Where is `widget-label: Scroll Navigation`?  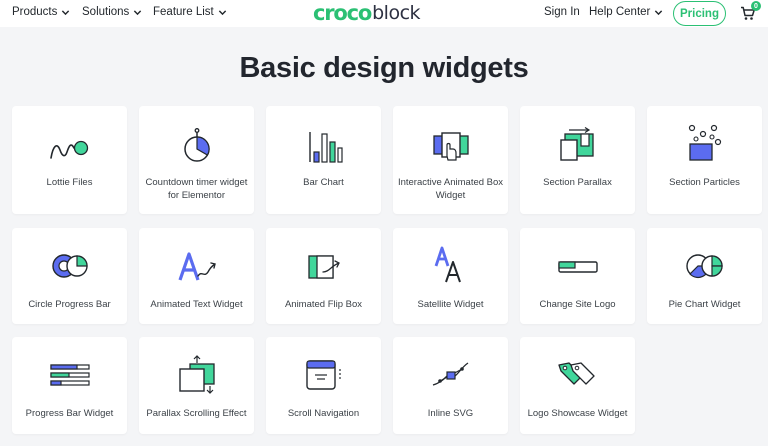
widget-label: Scroll Navigation is located at coordinates (323, 413).